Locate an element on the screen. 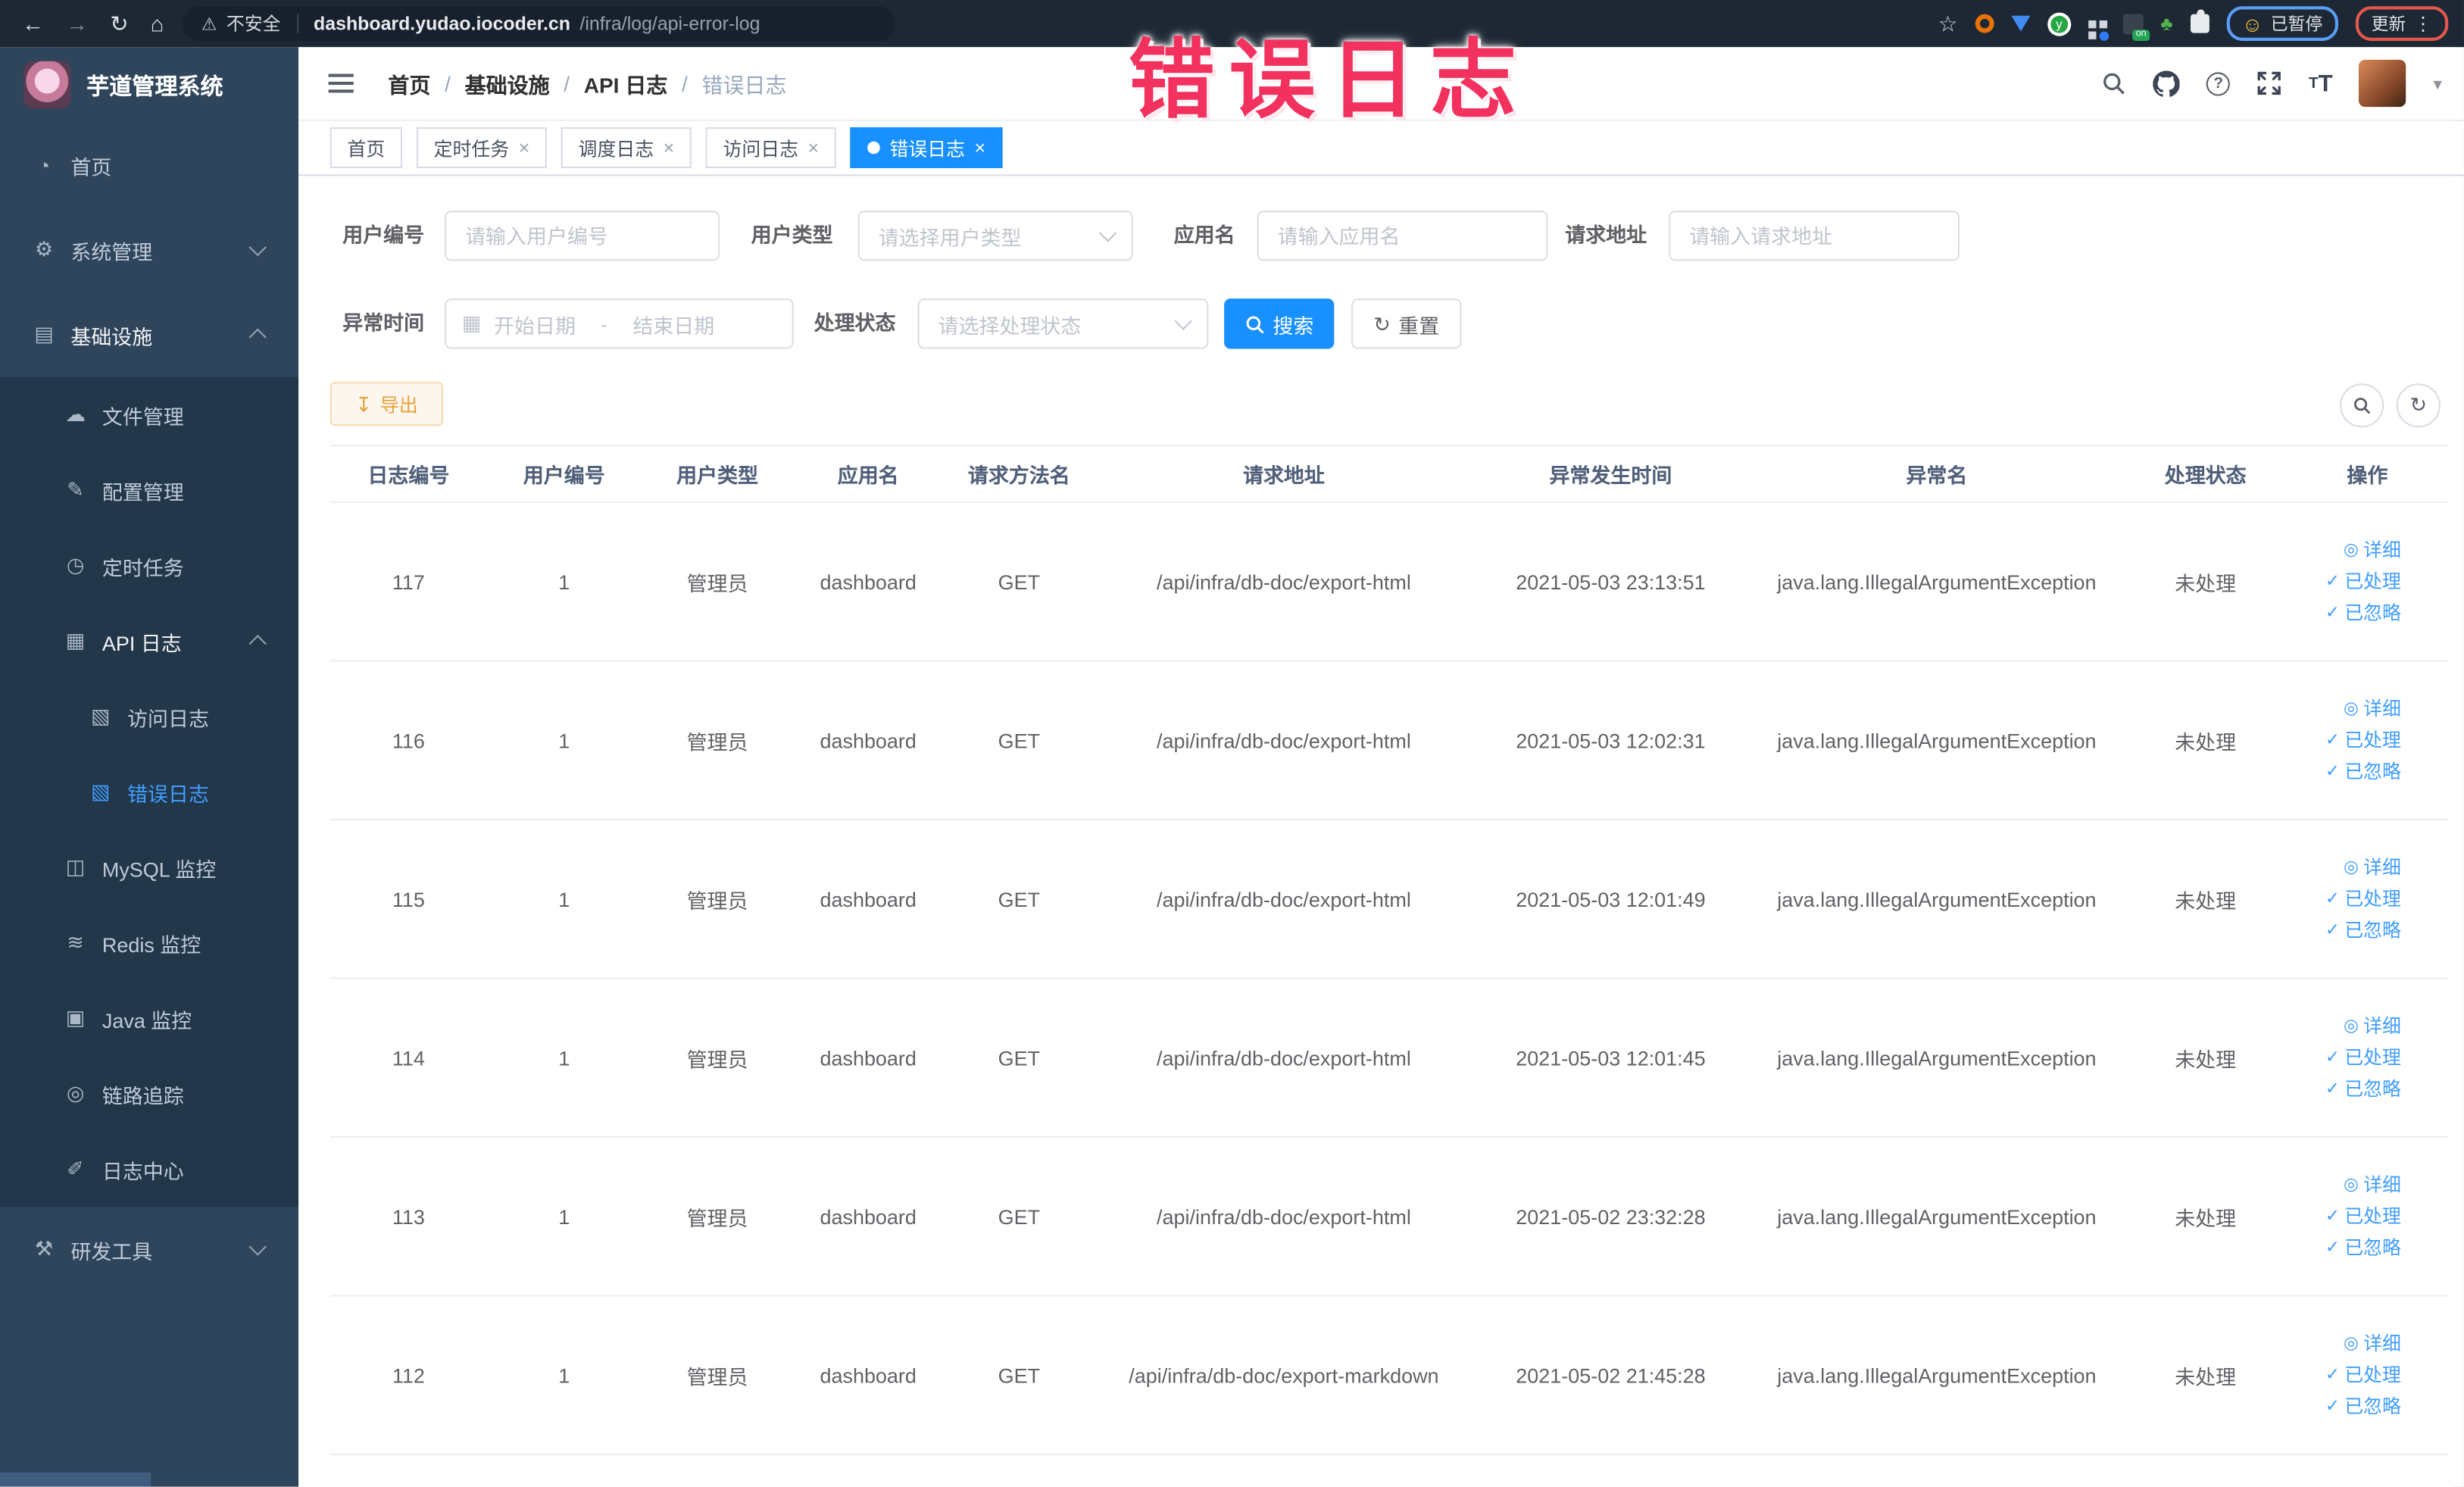 This screenshot has width=2464, height=1487. extension-donut-icon is located at coordinates (1984, 23).